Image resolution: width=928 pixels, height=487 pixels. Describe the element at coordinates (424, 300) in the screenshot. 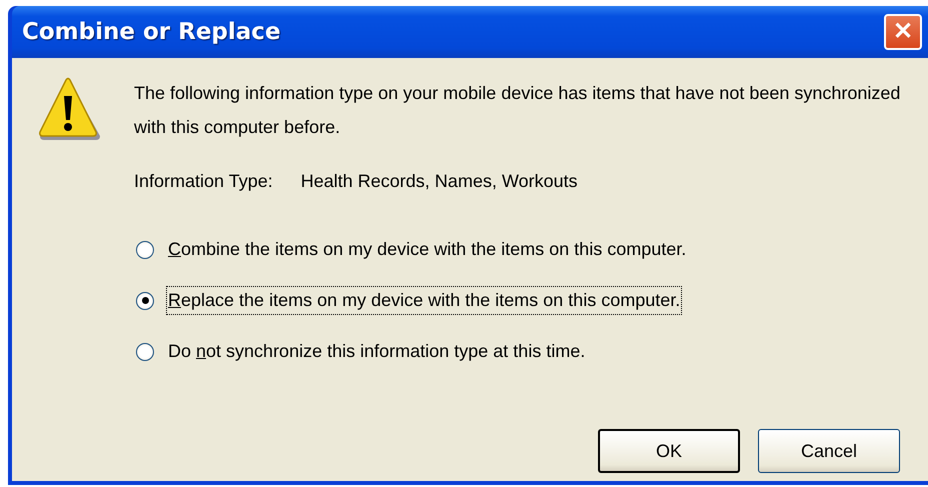

I see `option-label: Replace the items on my device with the items on this computer.` at that location.